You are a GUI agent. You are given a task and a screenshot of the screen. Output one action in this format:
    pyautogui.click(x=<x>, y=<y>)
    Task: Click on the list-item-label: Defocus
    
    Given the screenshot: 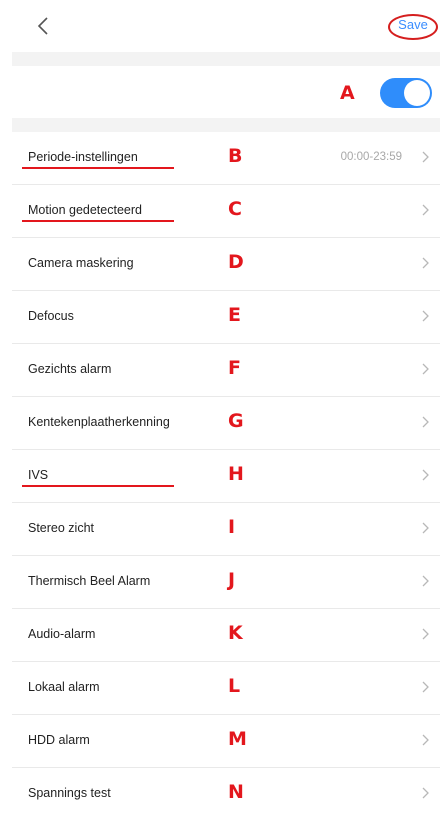 What is the action you would take?
    pyautogui.click(x=51, y=316)
    